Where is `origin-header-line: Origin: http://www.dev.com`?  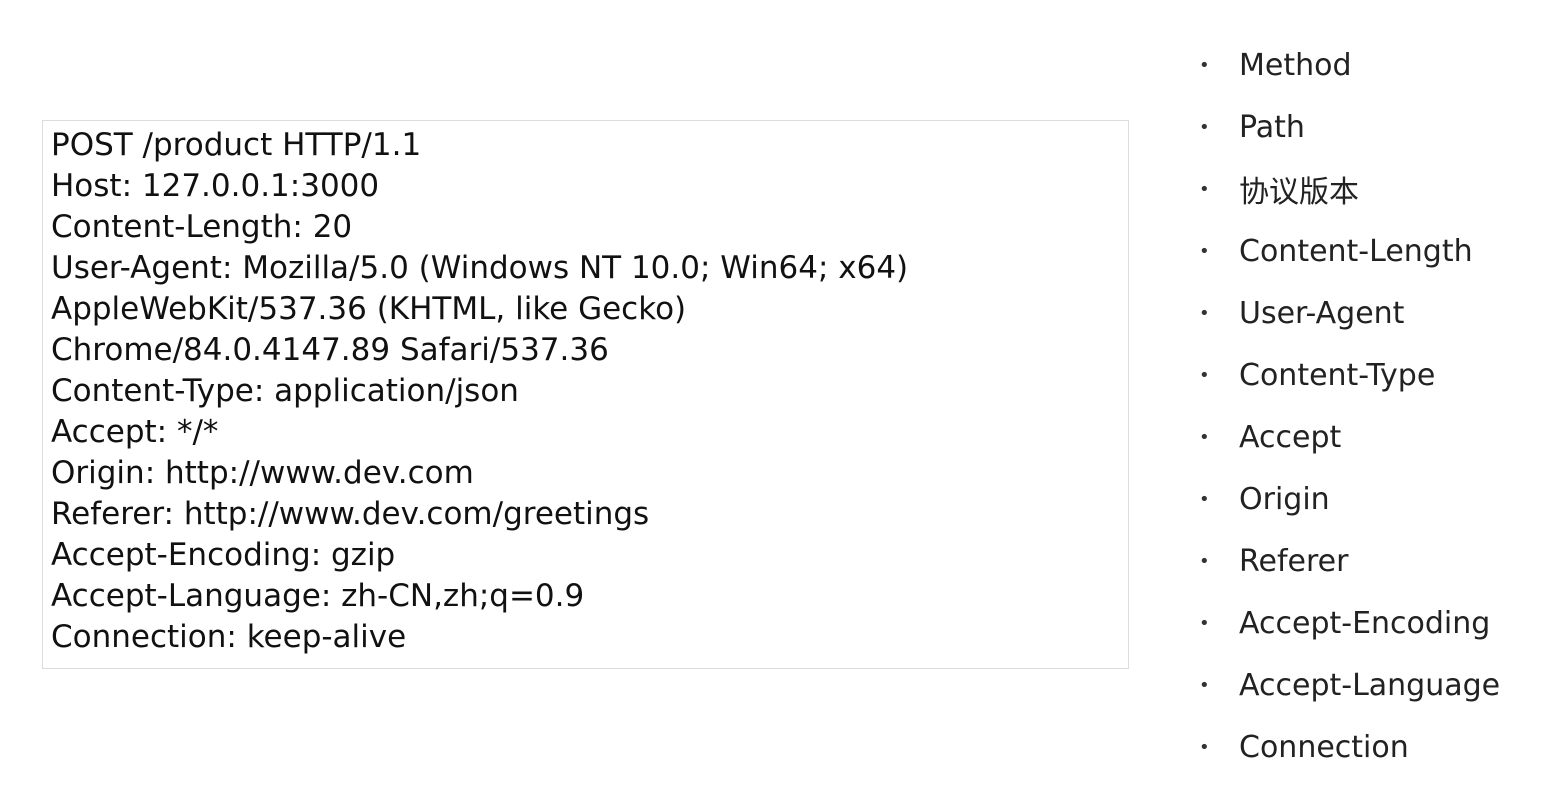
origin-header-line: Origin: http://www.dev.com is located at coordinates (262, 473).